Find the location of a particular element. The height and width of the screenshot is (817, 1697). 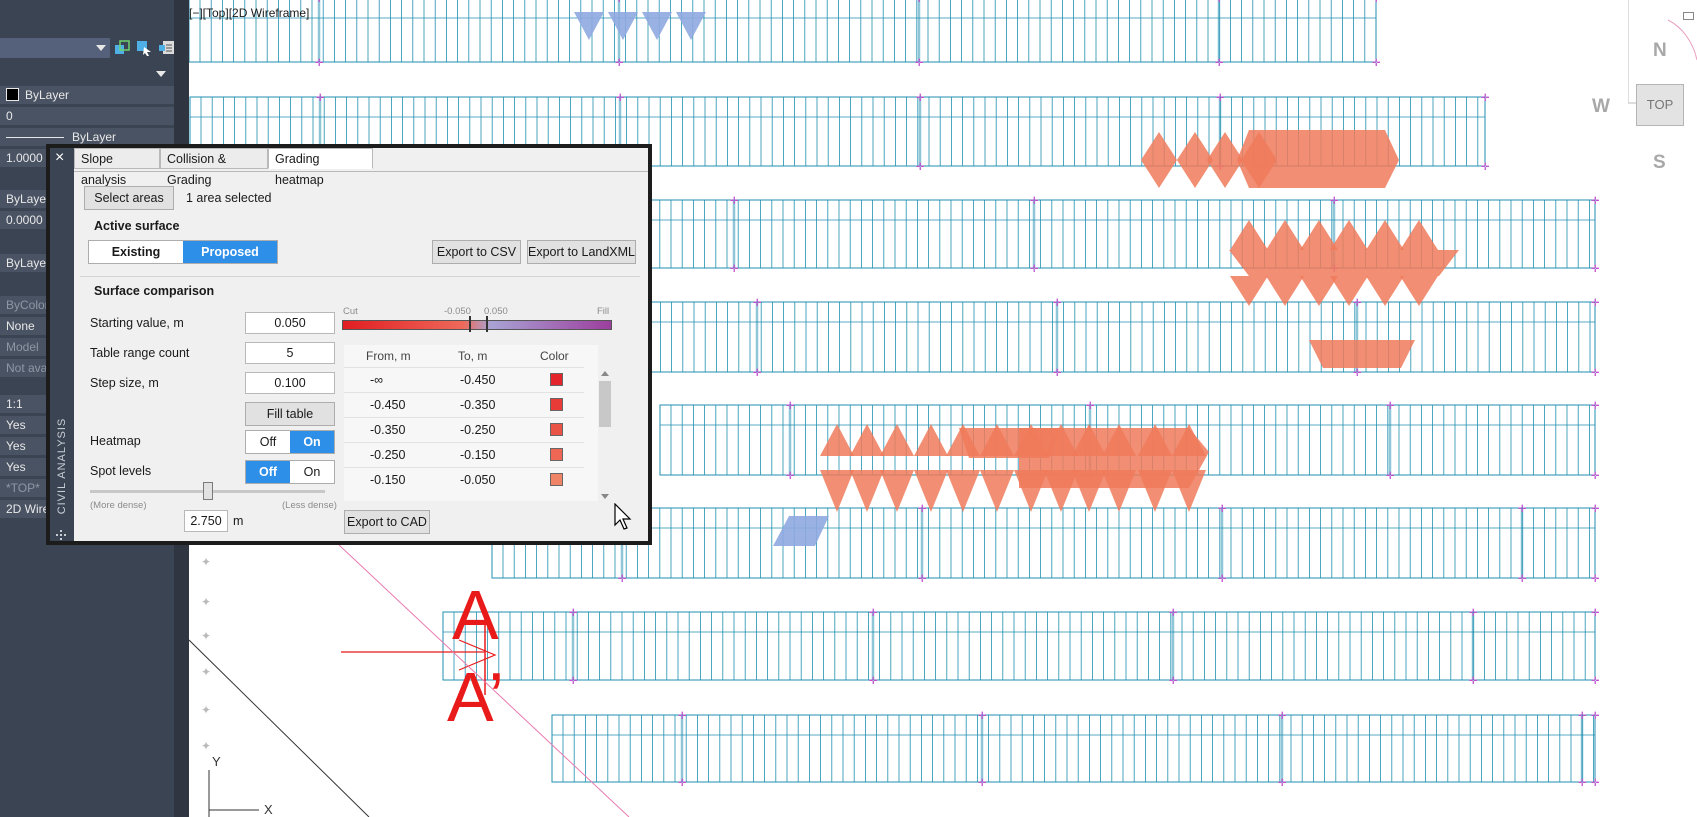

toggle-pickadd-icon is located at coordinates (166, 48).